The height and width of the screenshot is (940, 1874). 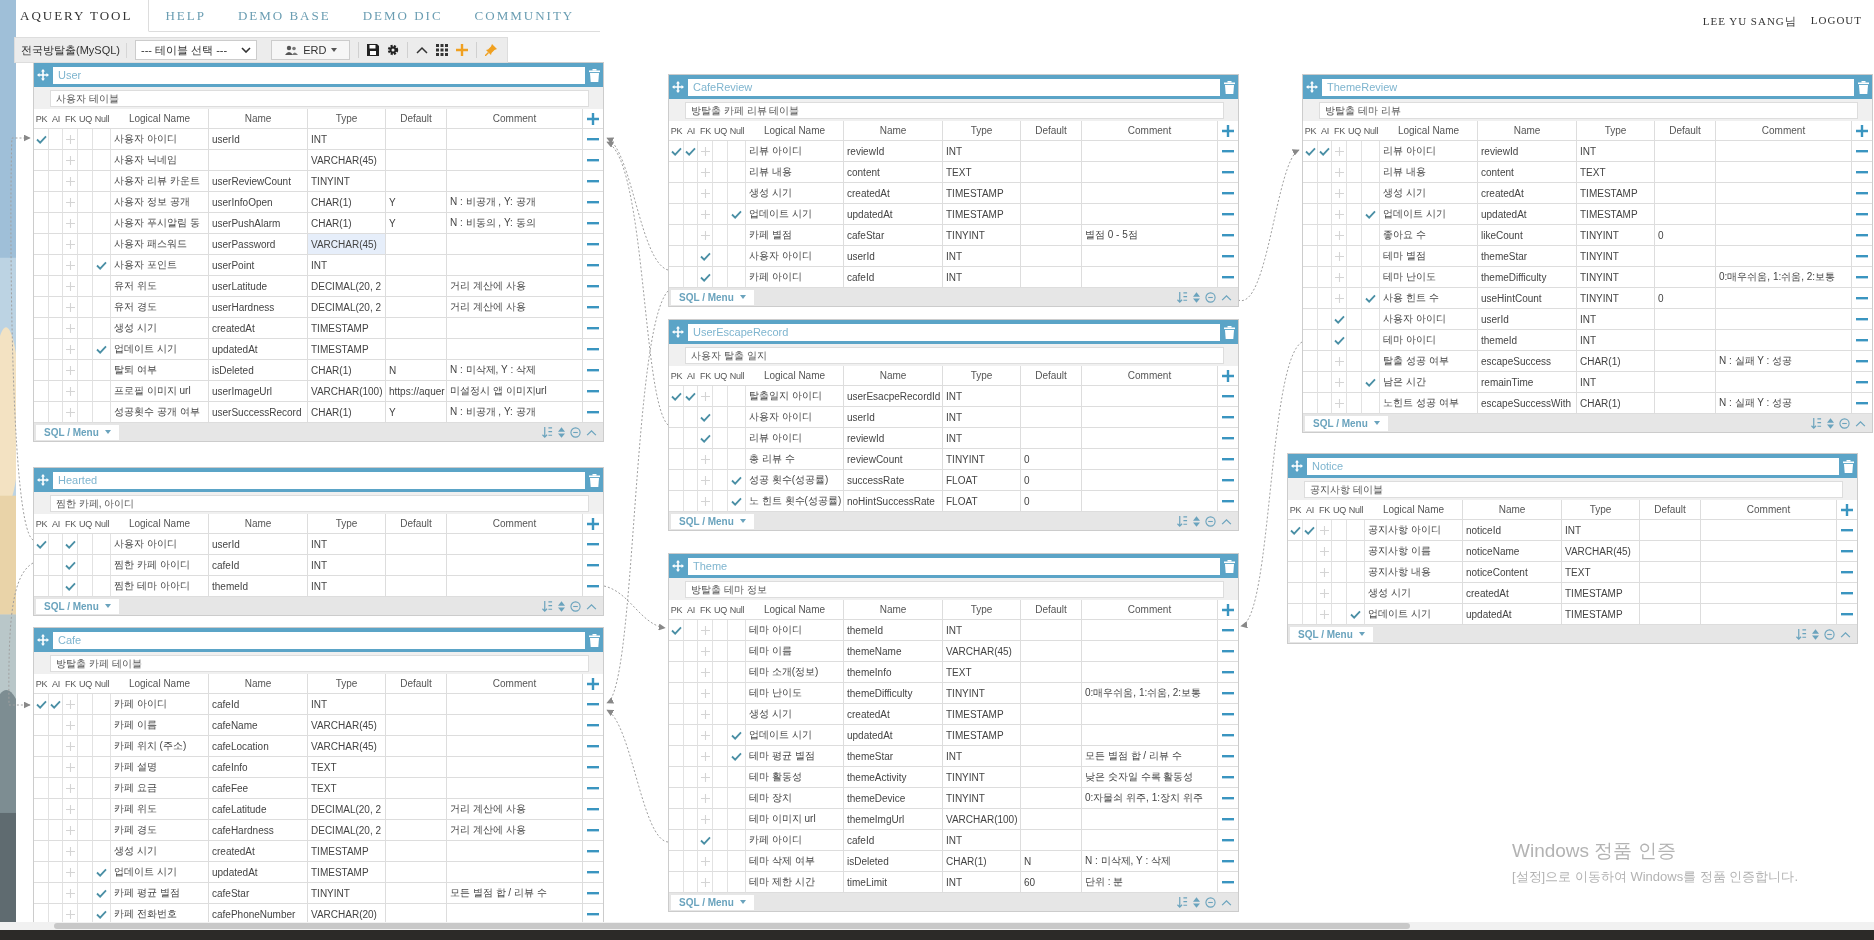 I want to click on logout-link: LOGOUT, so click(x=1836, y=21).